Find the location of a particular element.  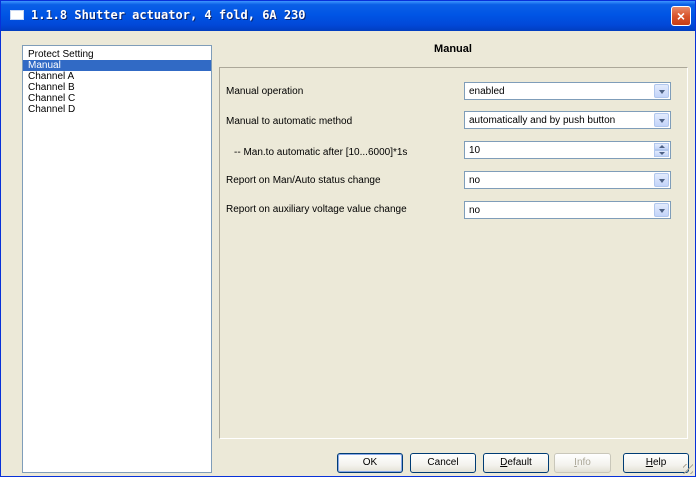

close-icon: × is located at coordinates (681, 16).